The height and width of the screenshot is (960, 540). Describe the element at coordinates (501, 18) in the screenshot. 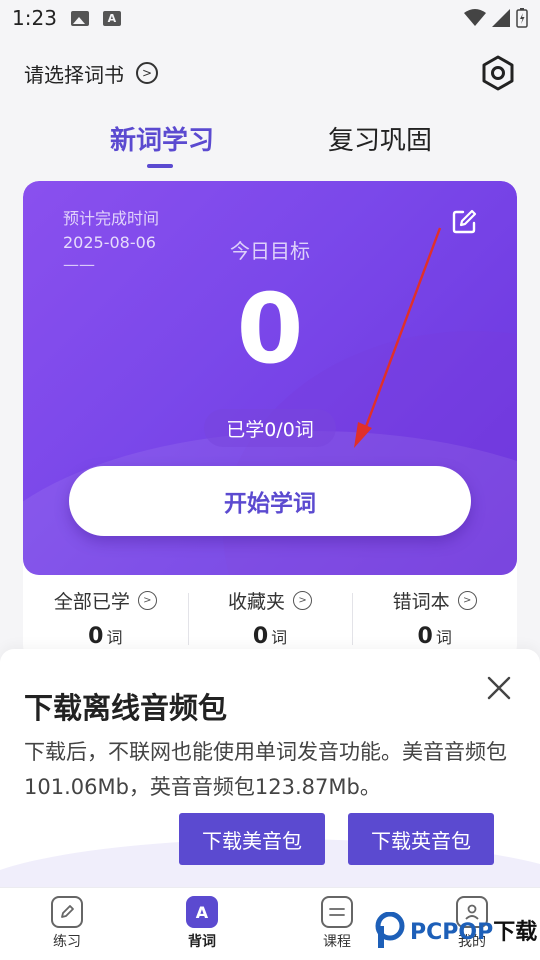

I see `signal-icon` at that location.